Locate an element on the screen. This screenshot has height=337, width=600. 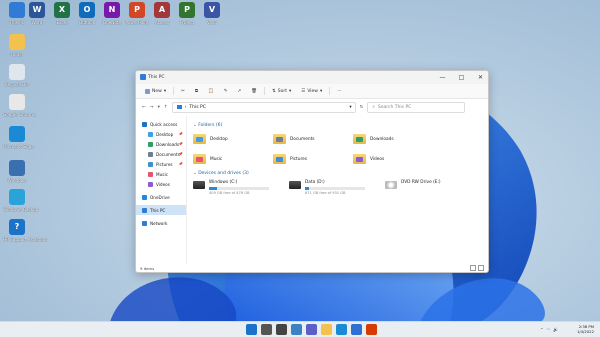
app-icon: ? is located at coordinates (17, 227).